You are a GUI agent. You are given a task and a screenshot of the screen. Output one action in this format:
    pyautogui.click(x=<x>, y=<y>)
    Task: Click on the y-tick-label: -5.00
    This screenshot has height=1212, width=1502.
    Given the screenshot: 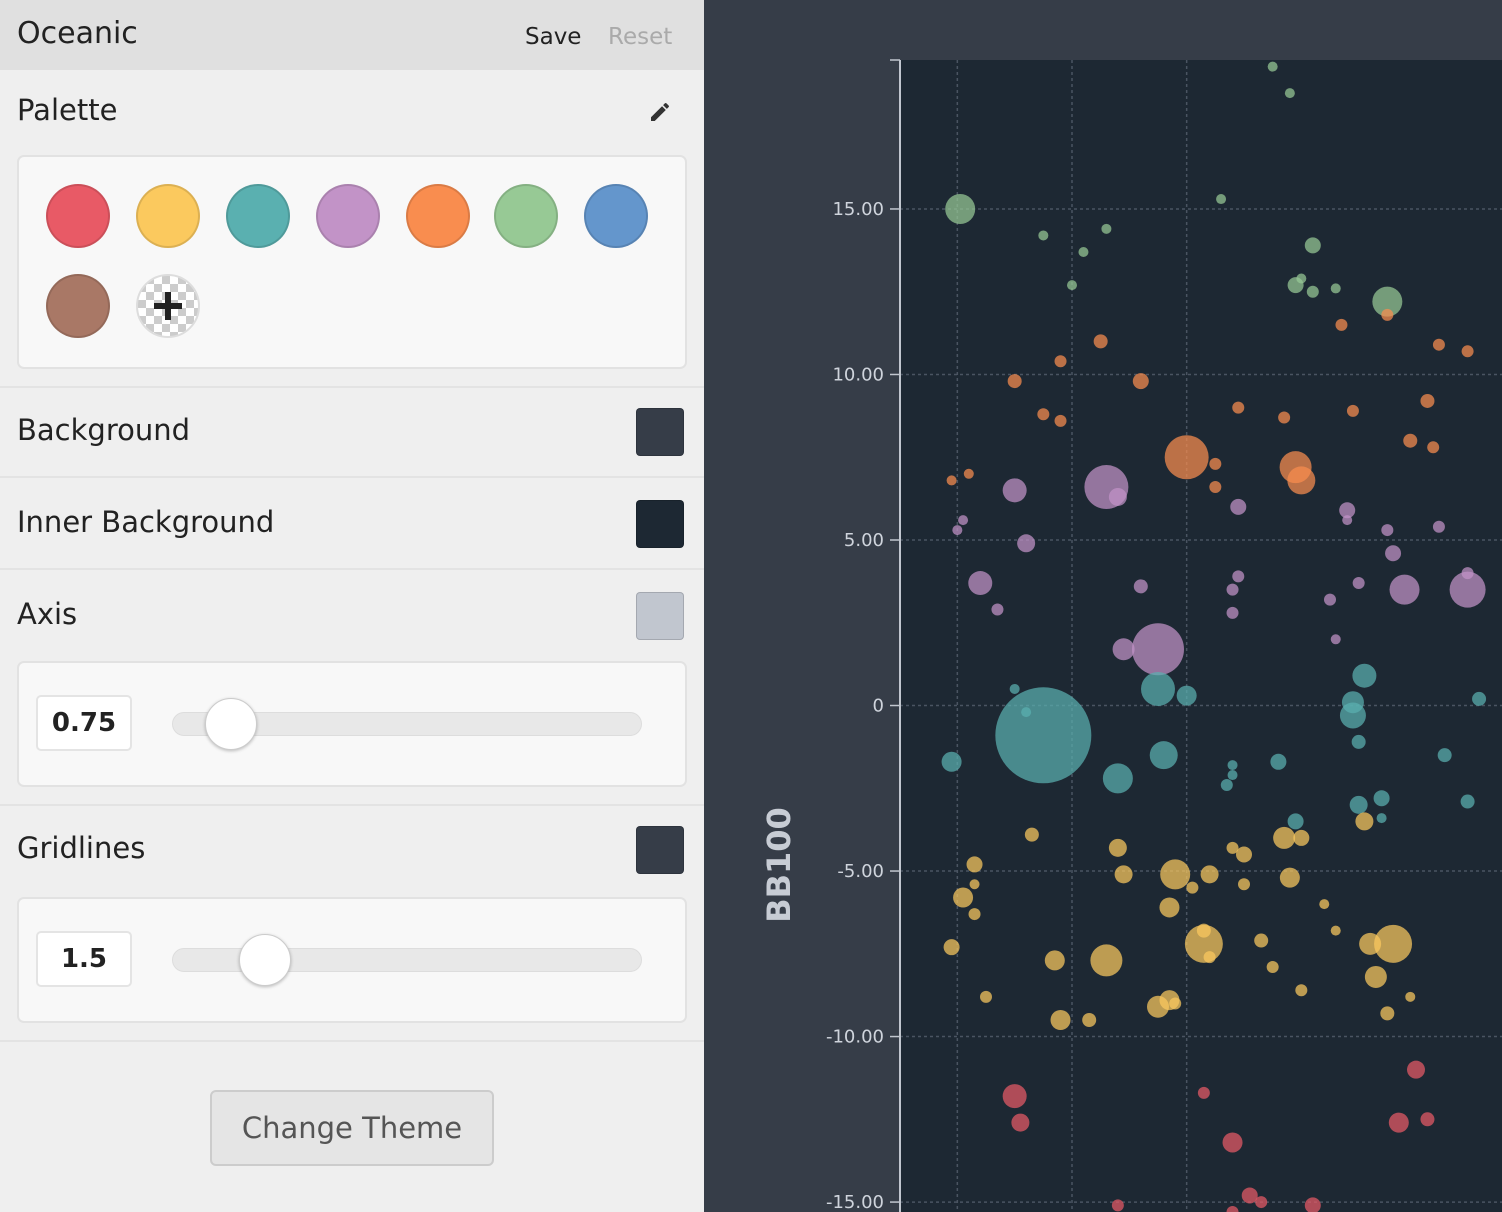 What is the action you would take?
    pyautogui.click(x=860, y=871)
    